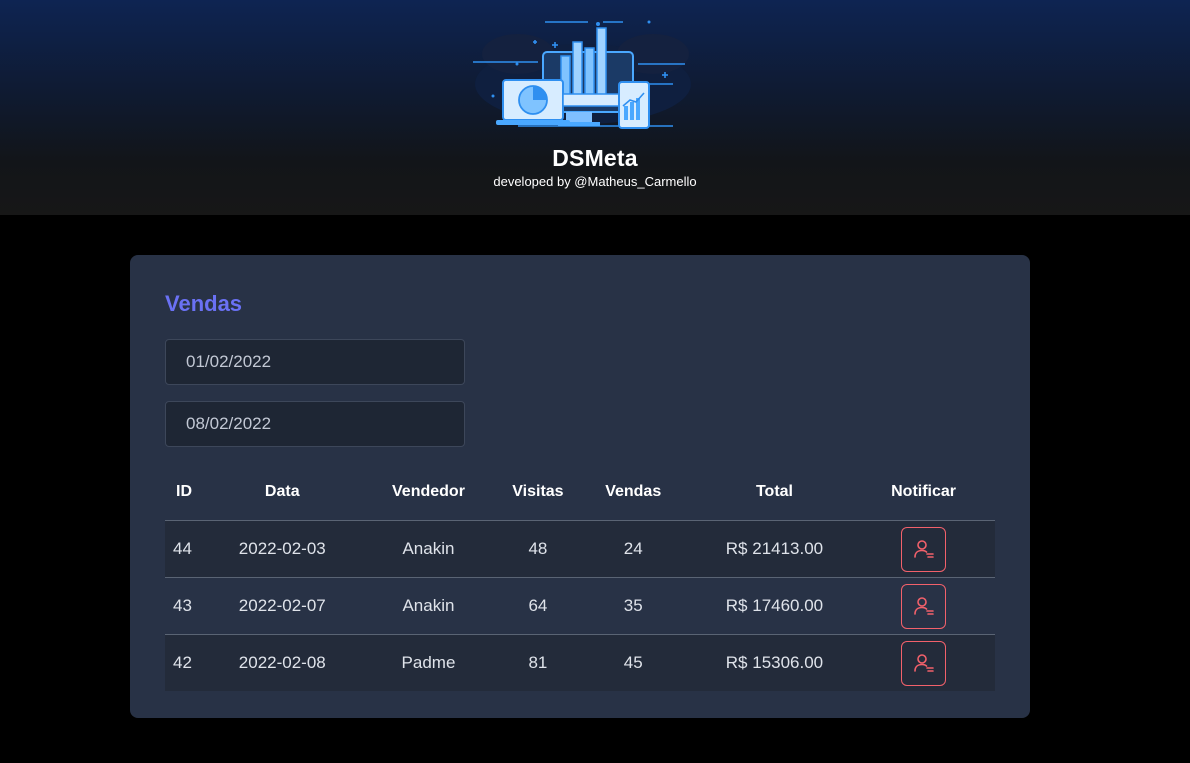 The height and width of the screenshot is (763, 1190). What do you see at coordinates (774, 606) in the screenshot?
I see `cell-total: R$ 17460.00` at bounding box center [774, 606].